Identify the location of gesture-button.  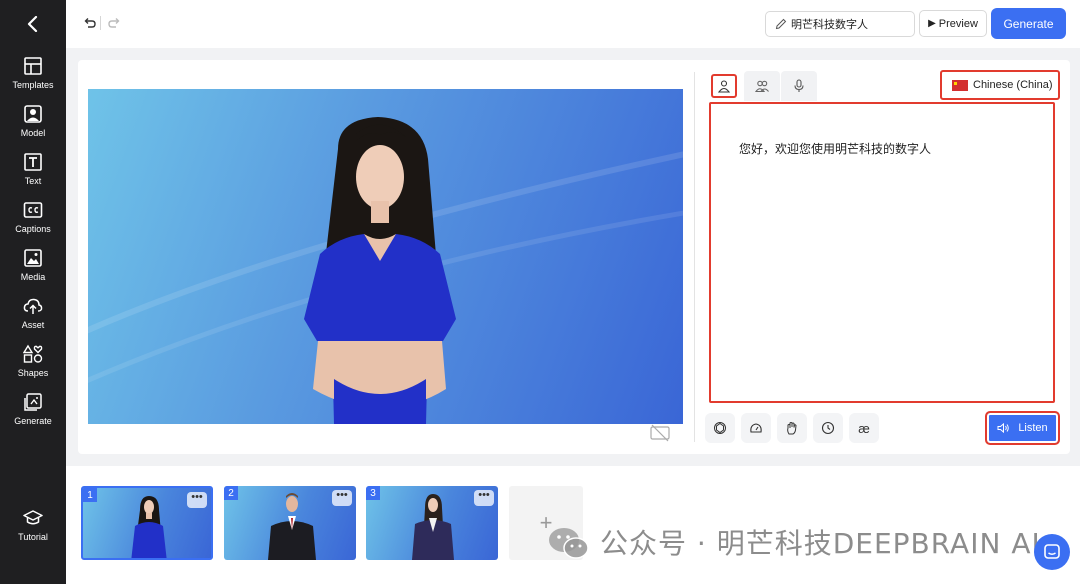
(792, 428).